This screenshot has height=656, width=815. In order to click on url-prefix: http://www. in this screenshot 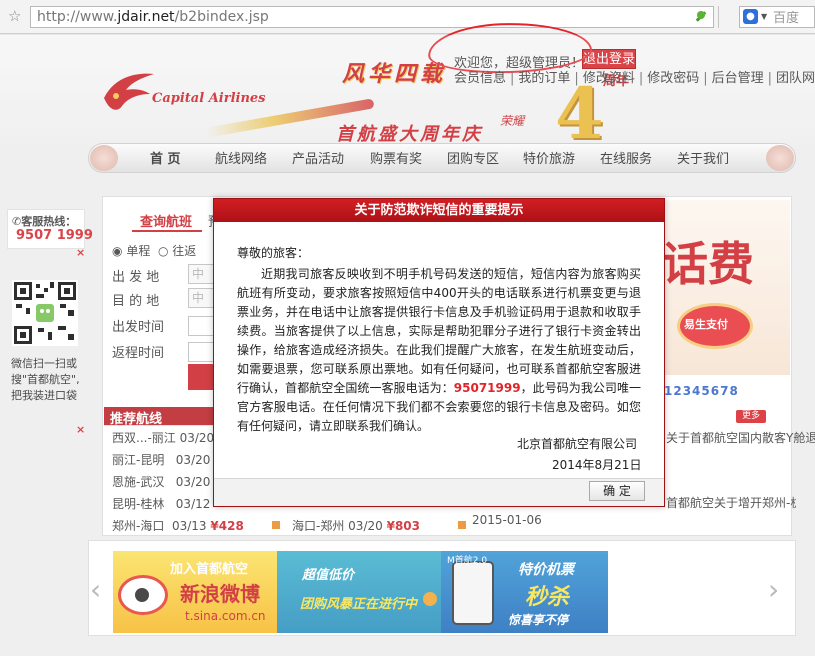, I will do `click(77, 17)`.